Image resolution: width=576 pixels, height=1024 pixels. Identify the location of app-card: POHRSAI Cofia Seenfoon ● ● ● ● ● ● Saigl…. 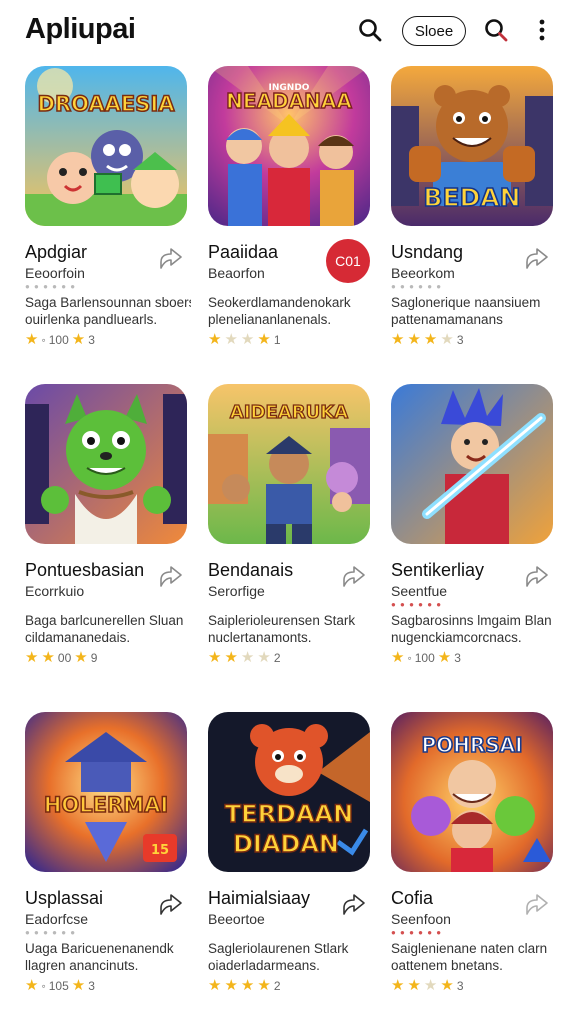
(476, 862).